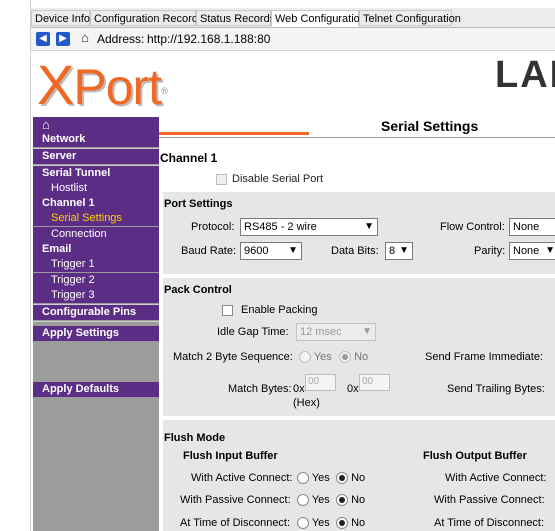  What do you see at coordinates (96, 156) in the screenshot?
I see `sidebar-item-server: Server` at bounding box center [96, 156].